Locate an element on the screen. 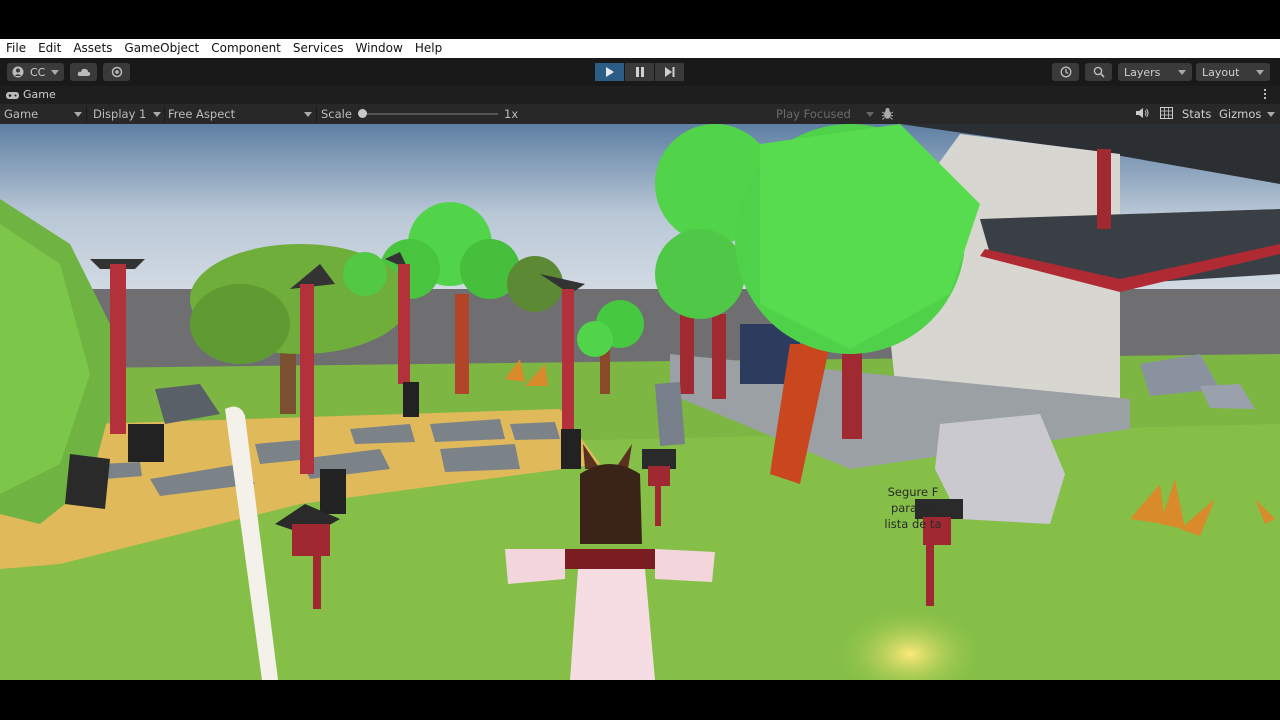 The image size is (1280, 720). hint-line-1: Segure F is located at coordinates (913, 492).